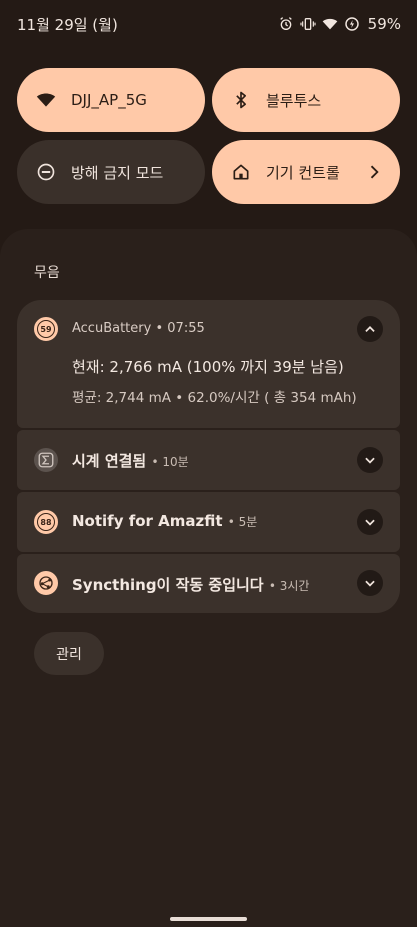 Image resolution: width=417 pixels, height=927 pixels. Describe the element at coordinates (286, 24) in the screenshot. I see `alarm-icon` at that location.